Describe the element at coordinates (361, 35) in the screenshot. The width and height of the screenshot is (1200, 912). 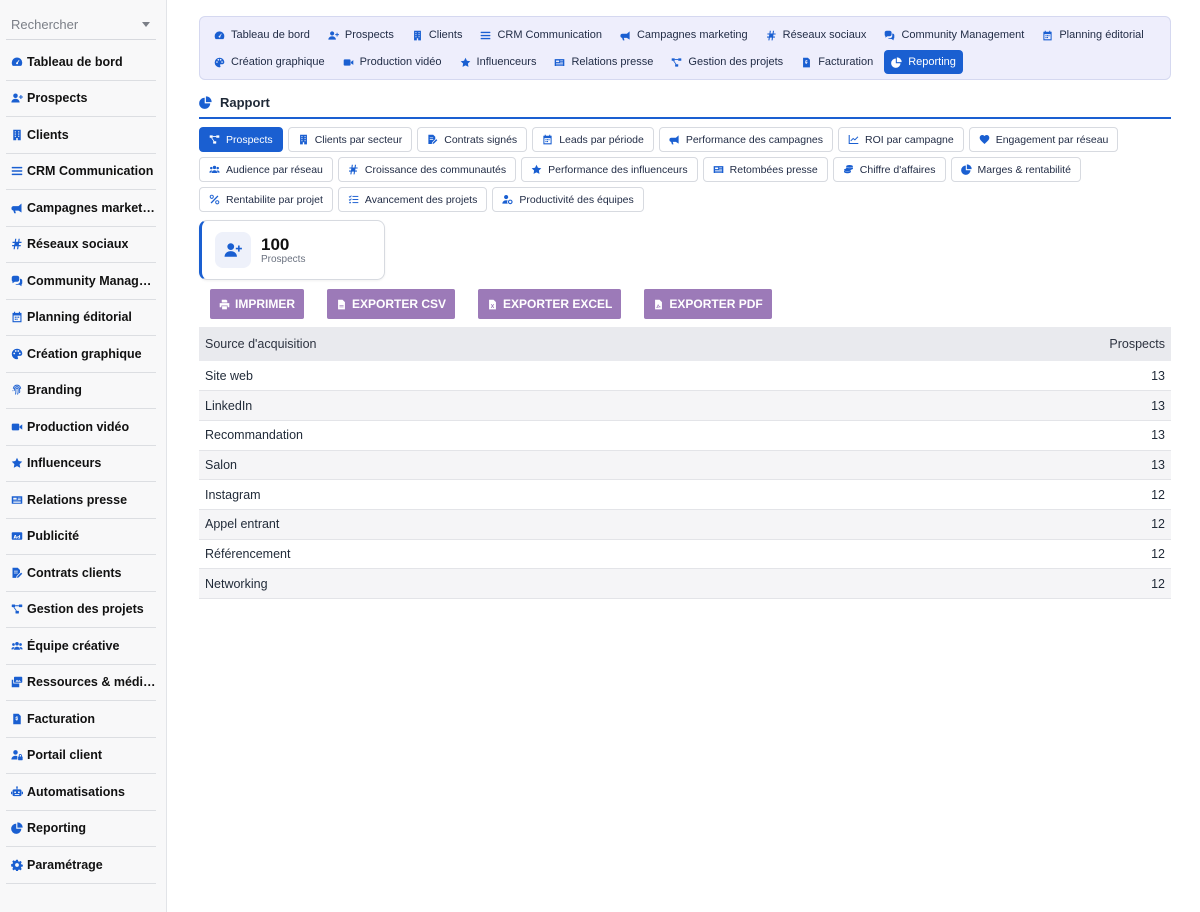
I see `topnav-item-user-plus: Prospects` at that location.